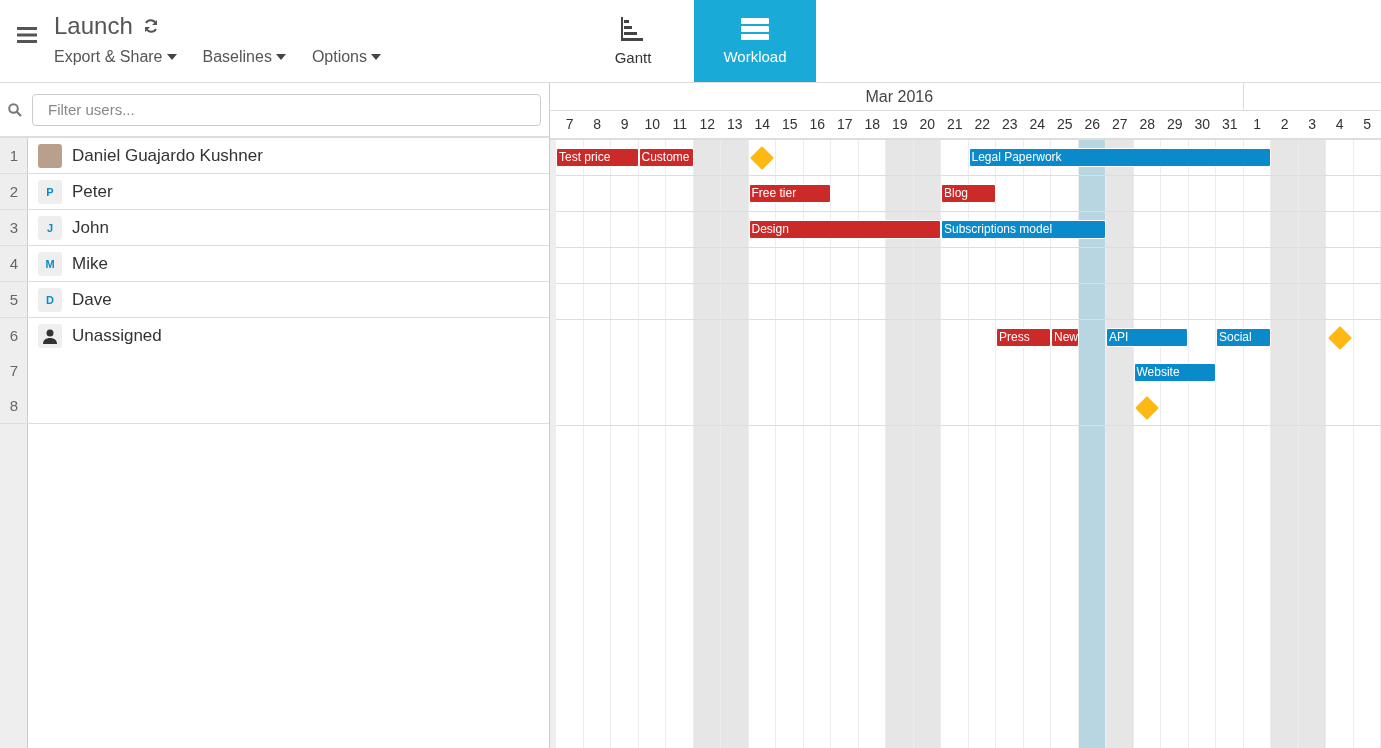 This screenshot has height=748, width=1381. I want to click on day-label: 23, so click(1009, 124).